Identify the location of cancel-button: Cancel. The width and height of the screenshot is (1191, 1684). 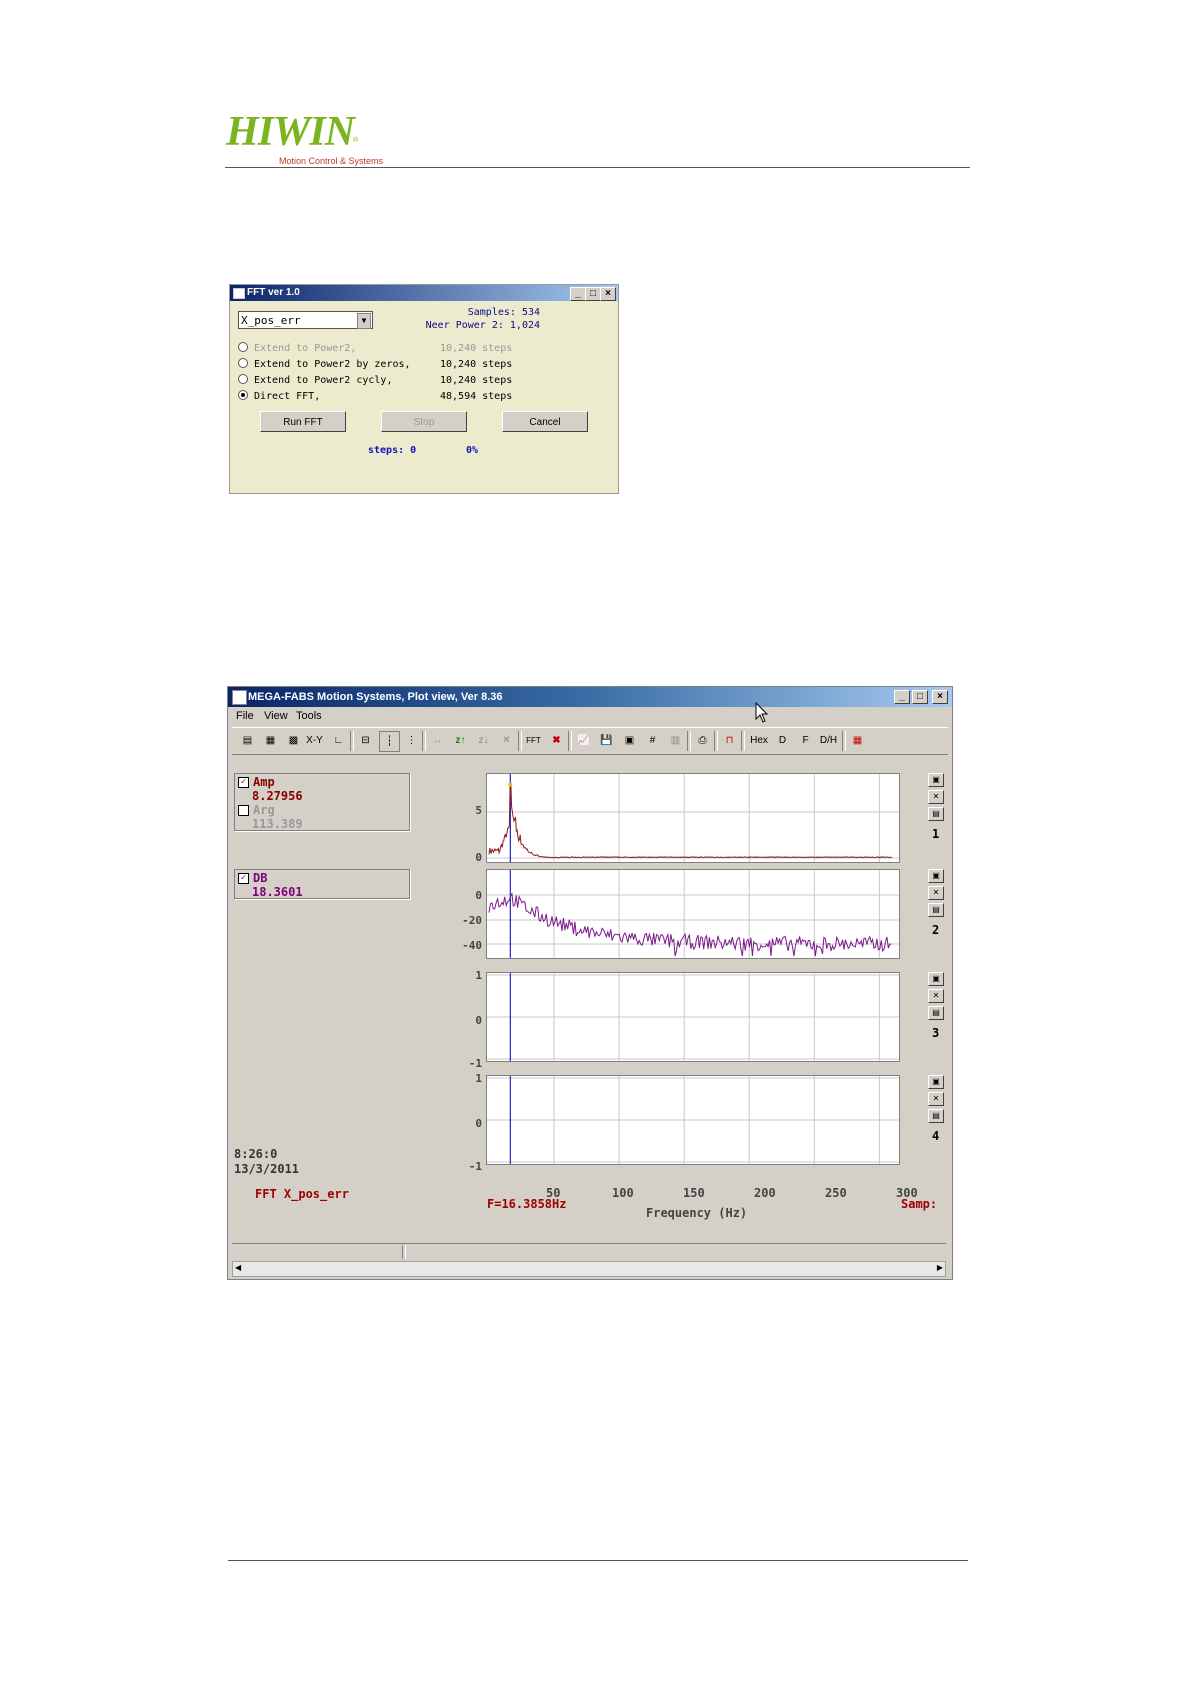
(545, 421).